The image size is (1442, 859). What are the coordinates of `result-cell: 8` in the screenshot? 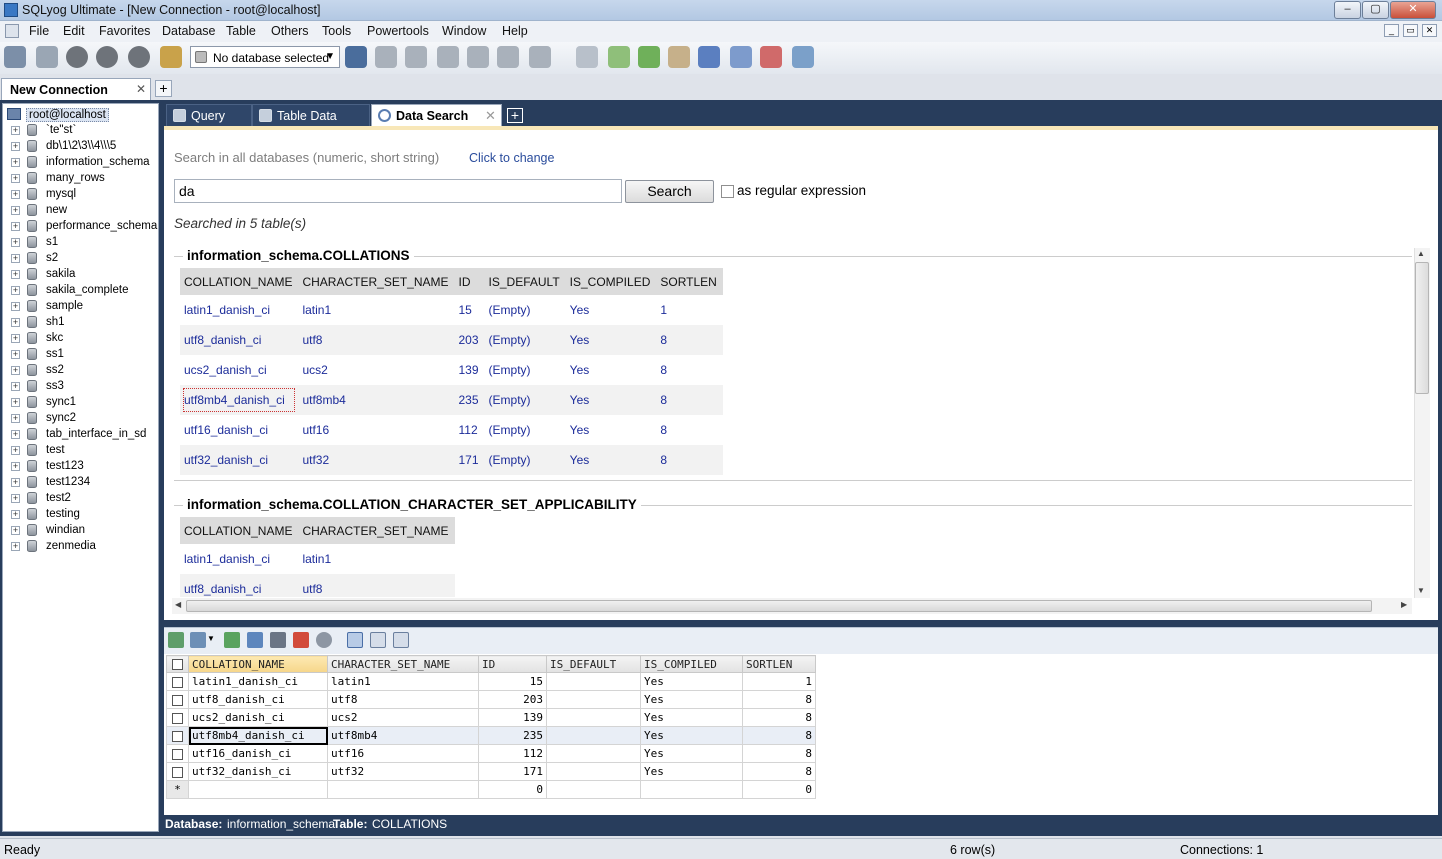 It's located at (689, 430).